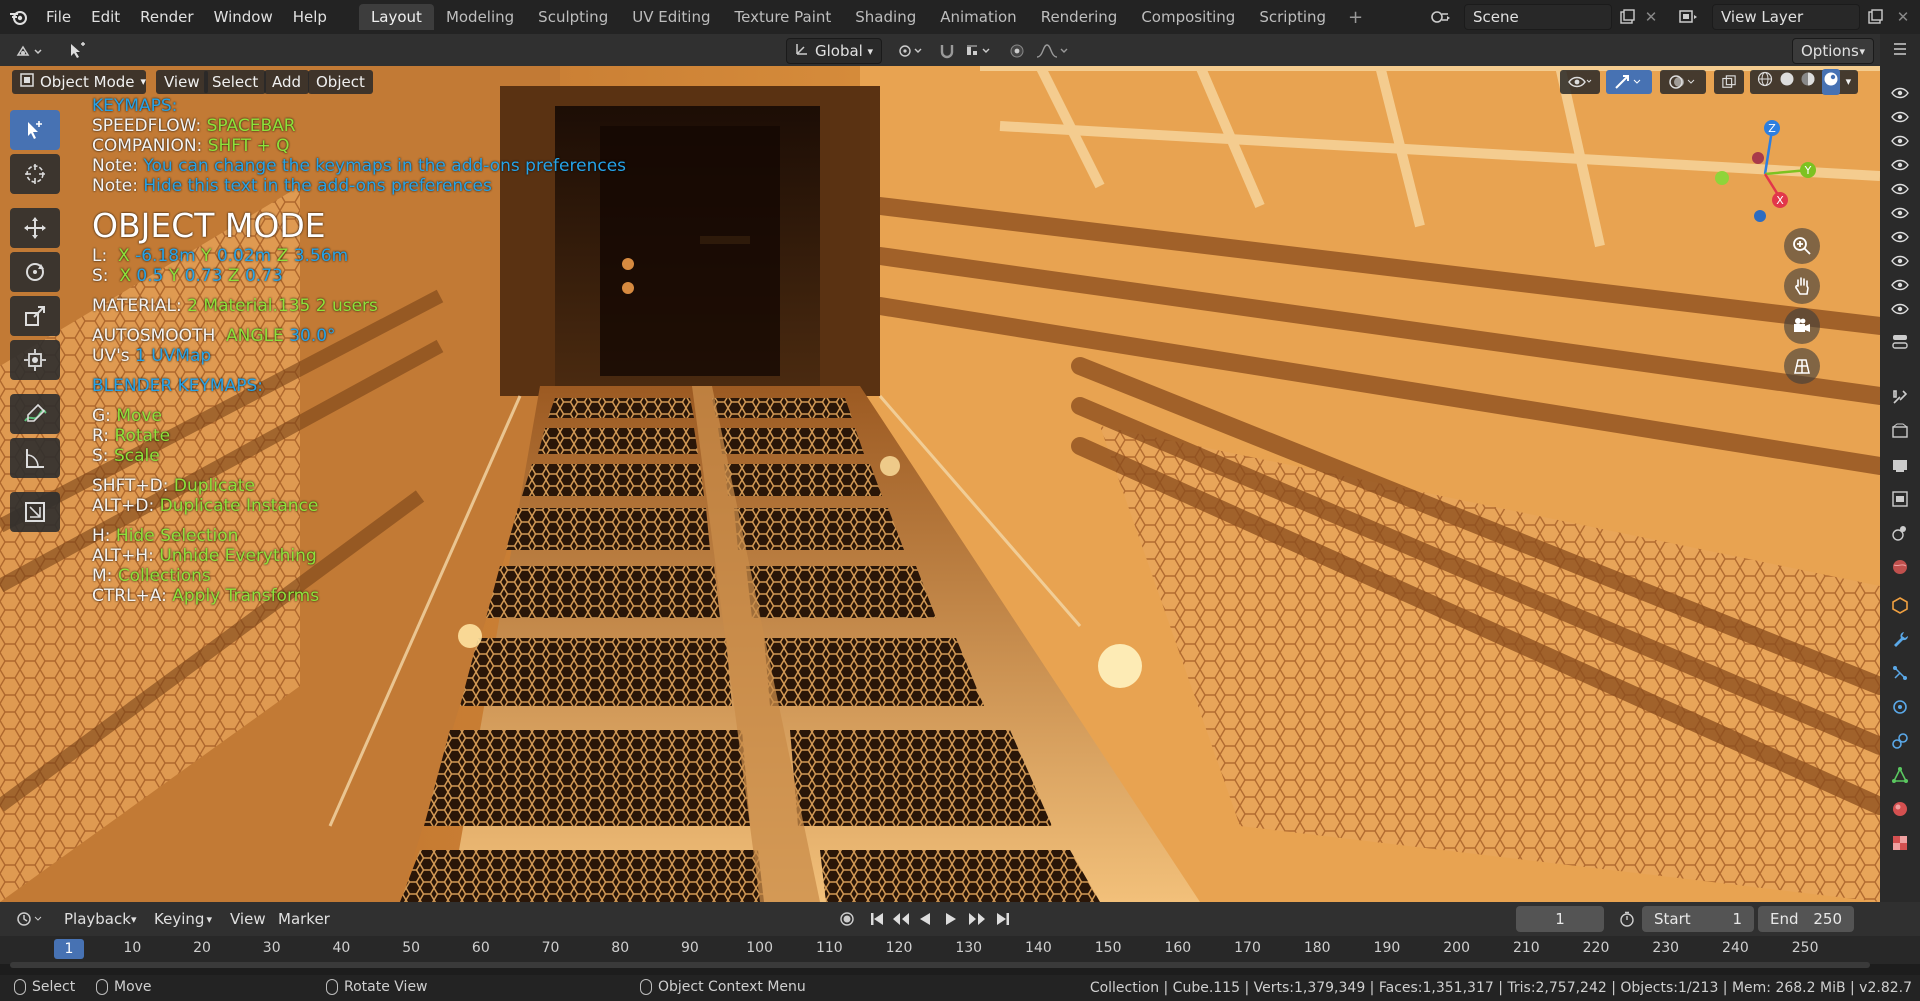  What do you see at coordinates (105, 17) in the screenshot?
I see `menu-edit: Edit` at bounding box center [105, 17].